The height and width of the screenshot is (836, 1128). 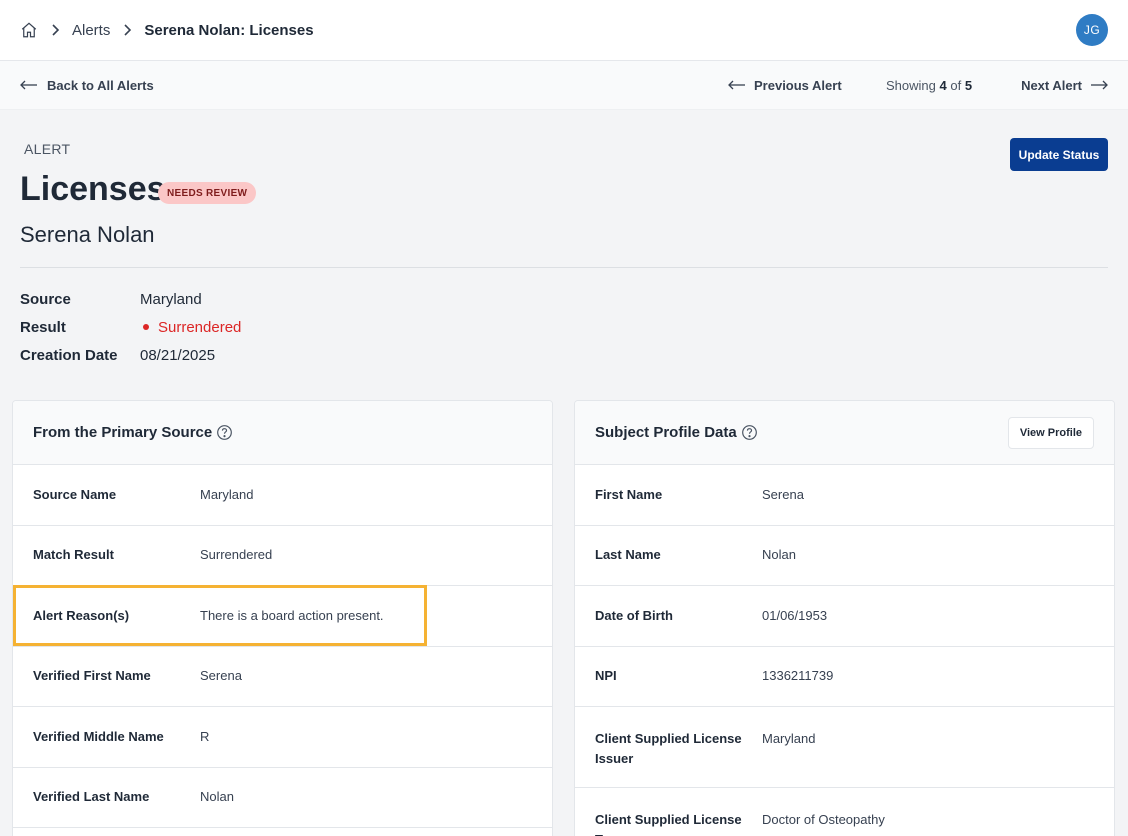 I want to click on previous-alert-button: Previous Alert, so click(x=785, y=85).